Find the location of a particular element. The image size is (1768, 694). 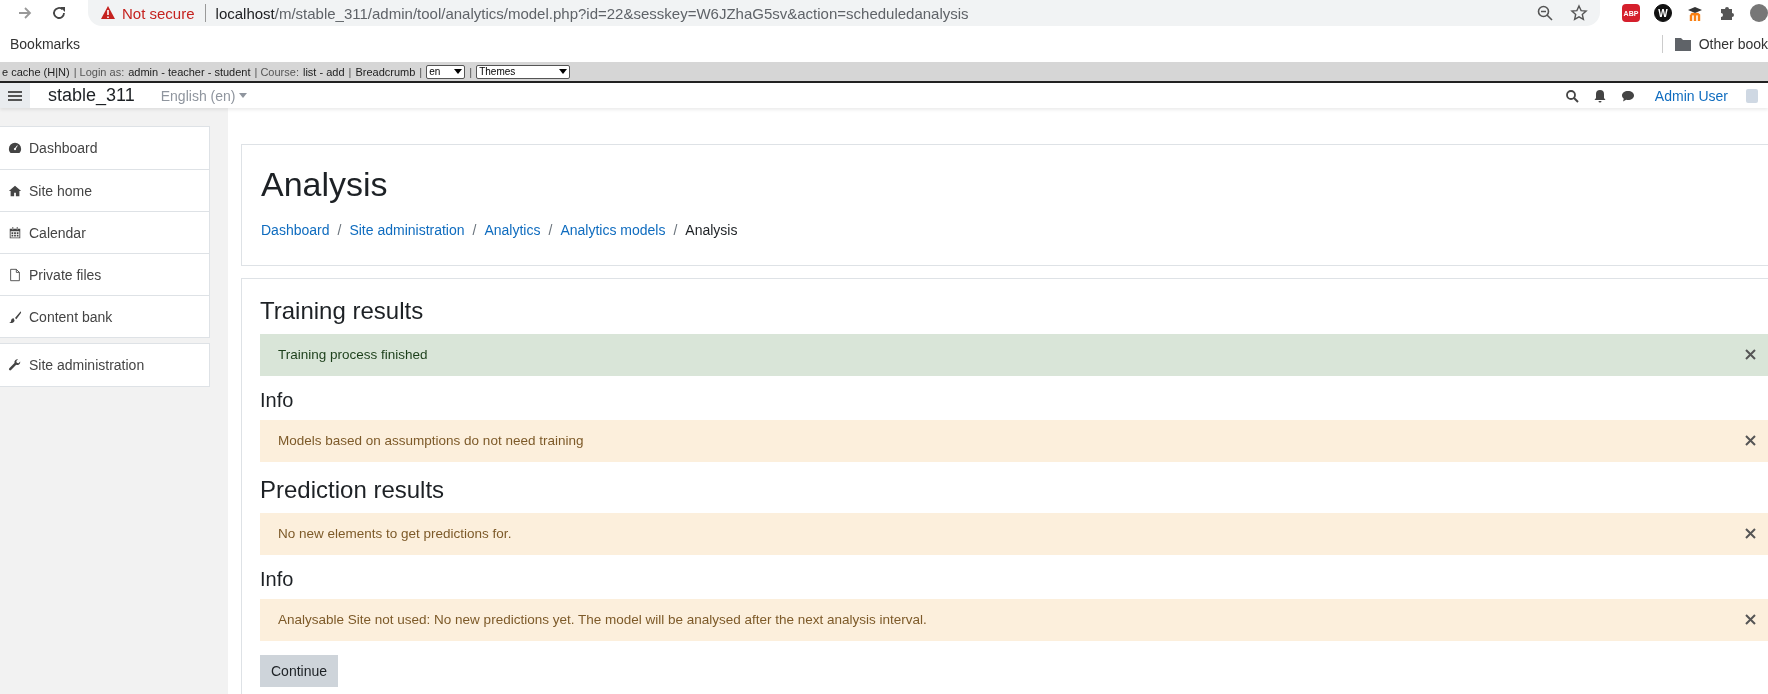

calendar-icon is located at coordinates (15, 232).